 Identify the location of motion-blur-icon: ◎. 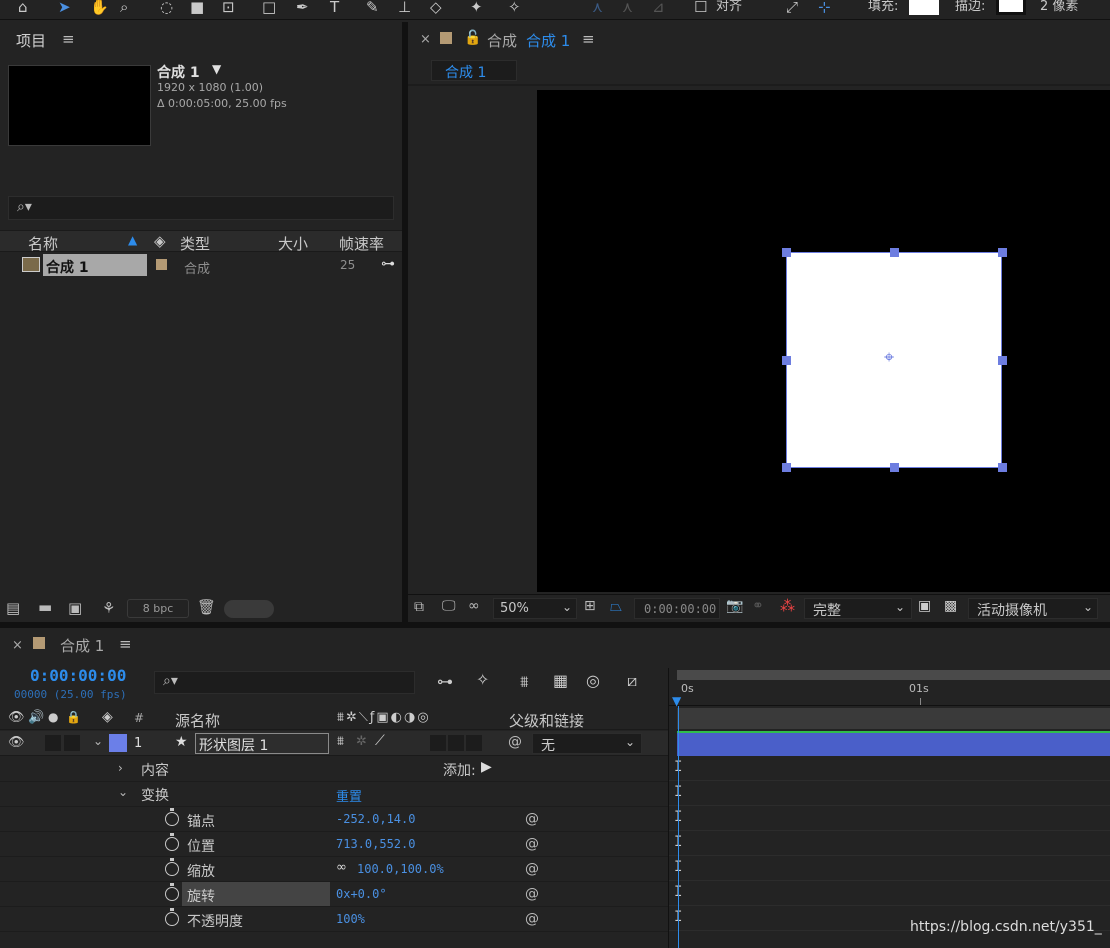
(593, 680).